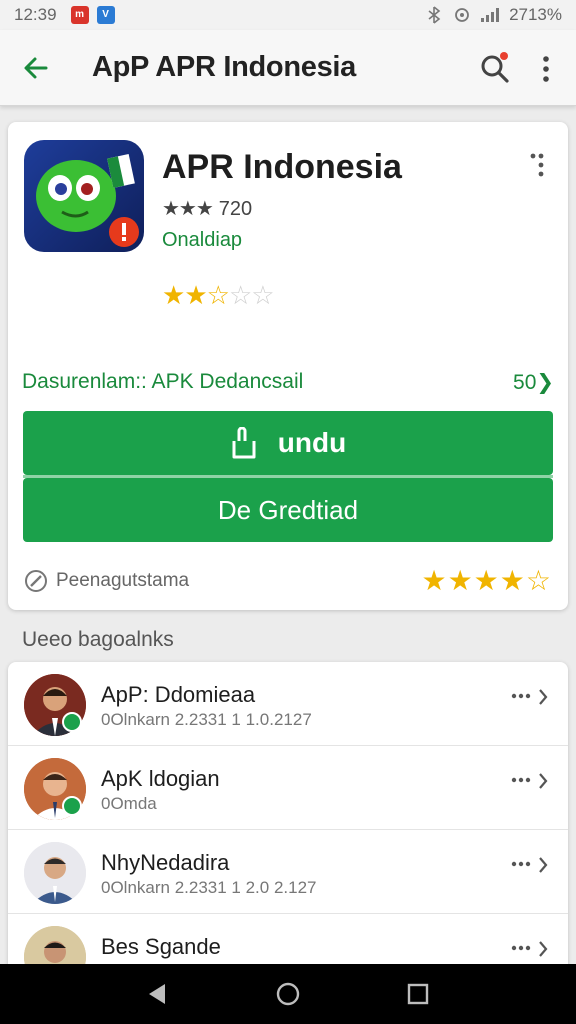  Describe the element at coordinates (495, 69) in the screenshot. I see `search-button` at that location.